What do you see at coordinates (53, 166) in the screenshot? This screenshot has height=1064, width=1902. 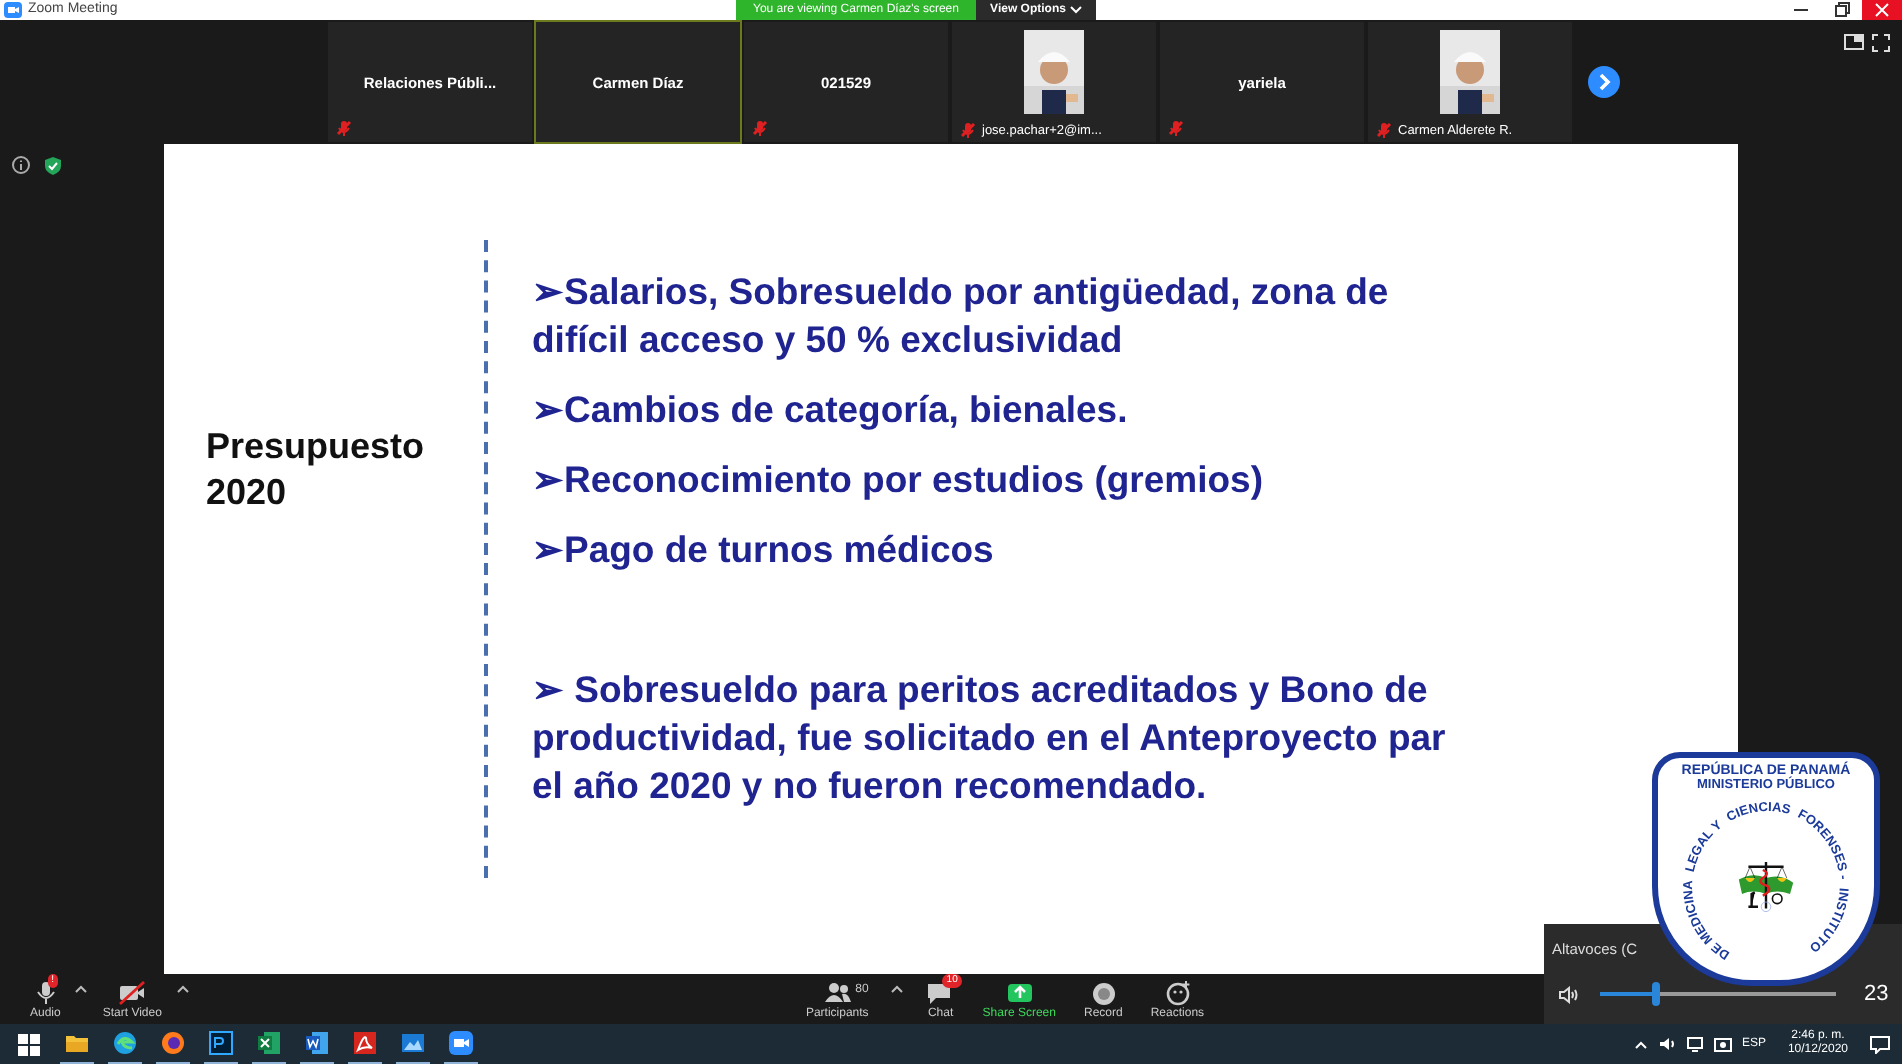 I see `shield-icon` at bounding box center [53, 166].